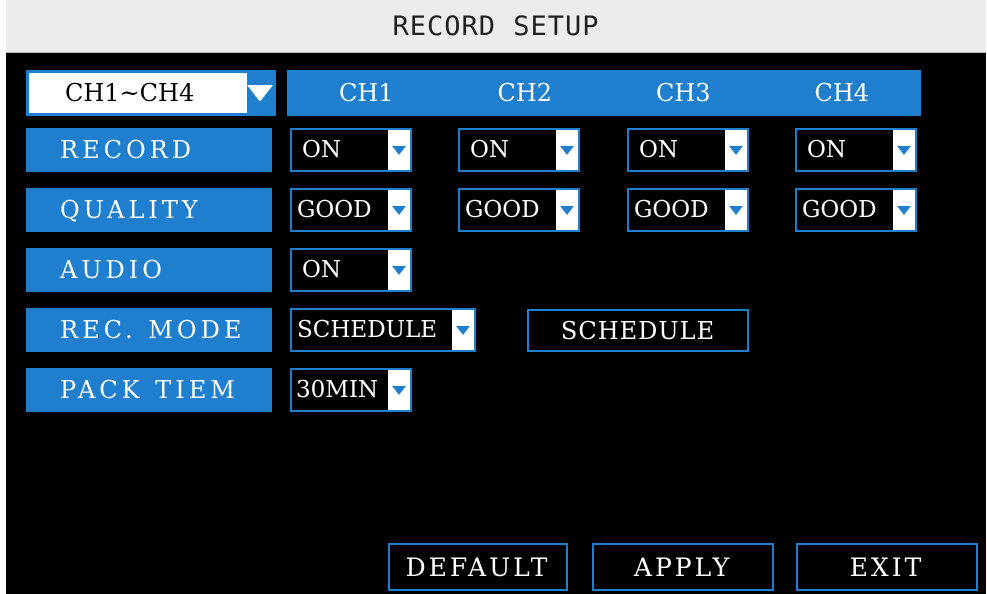  What do you see at coordinates (826, 150) in the screenshot?
I see `record-value-ch4: ON` at bounding box center [826, 150].